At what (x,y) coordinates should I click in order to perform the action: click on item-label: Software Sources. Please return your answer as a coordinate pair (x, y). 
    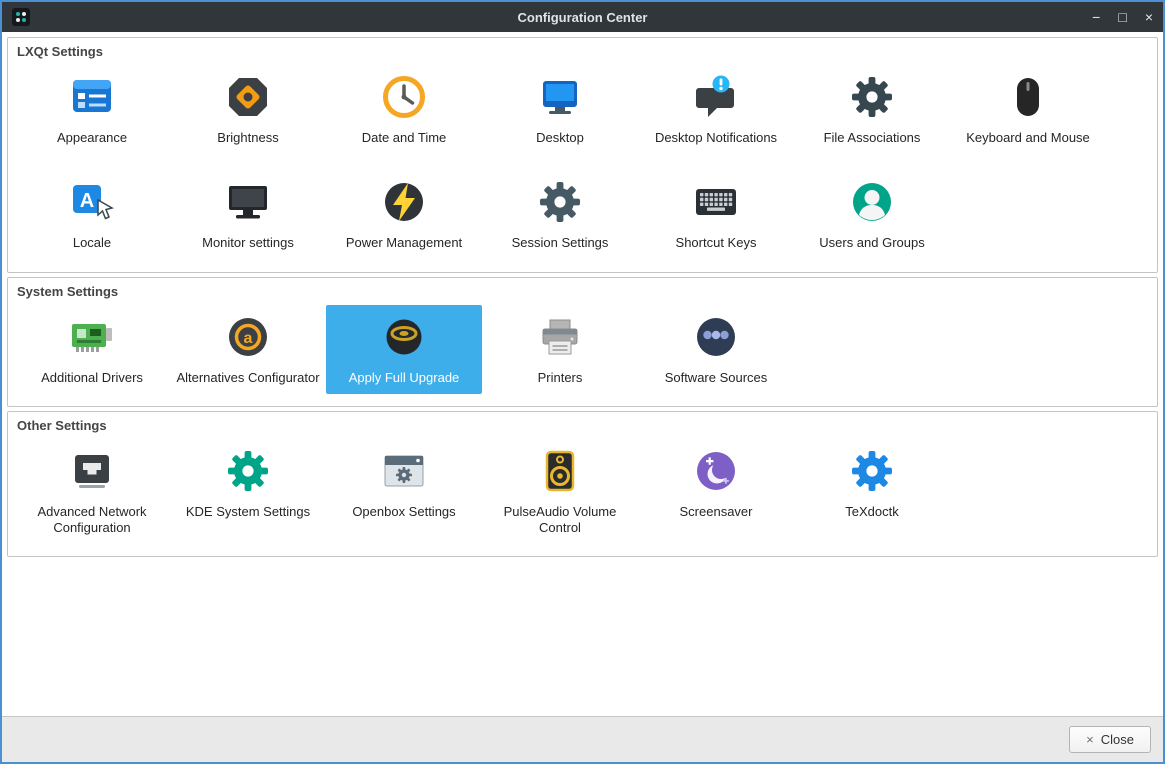
    Looking at the image, I should click on (716, 377).